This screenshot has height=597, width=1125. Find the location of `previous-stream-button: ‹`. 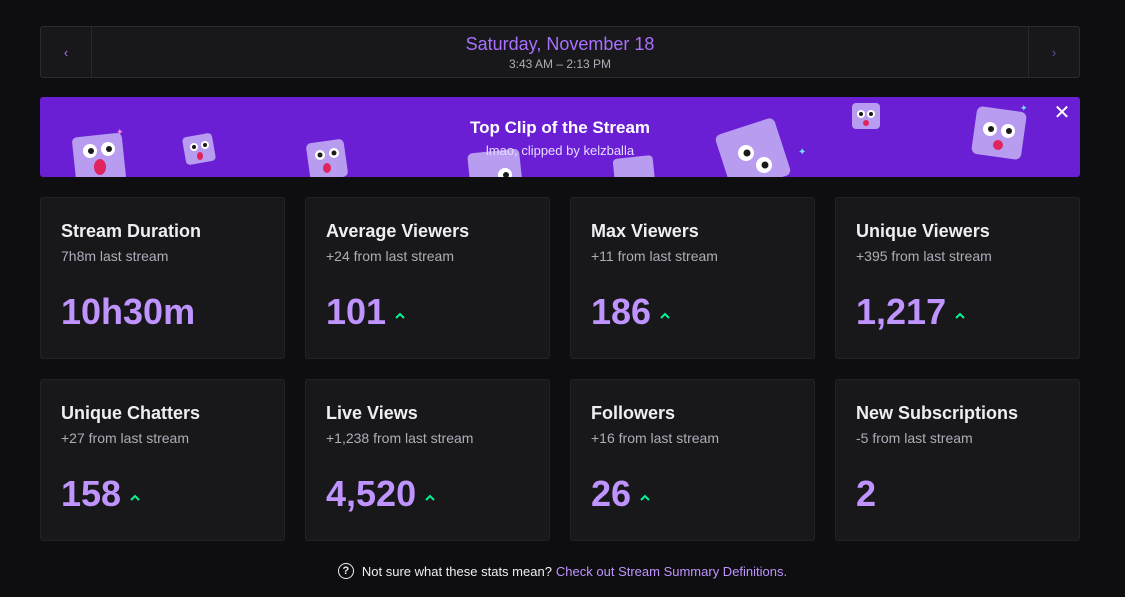

previous-stream-button: ‹ is located at coordinates (66, 52).